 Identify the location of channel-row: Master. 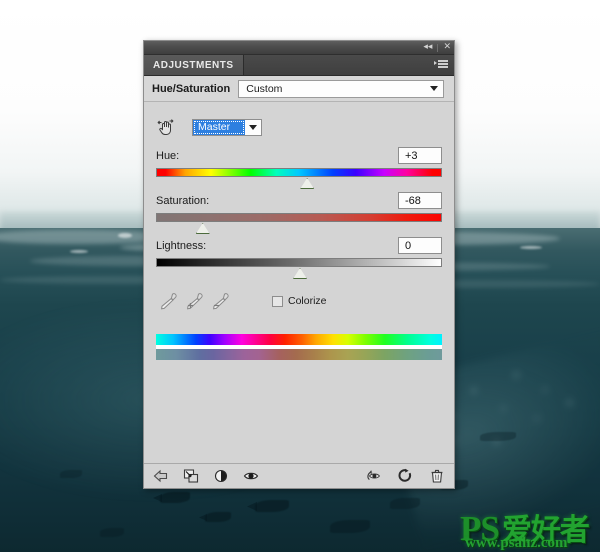
(299, 127).